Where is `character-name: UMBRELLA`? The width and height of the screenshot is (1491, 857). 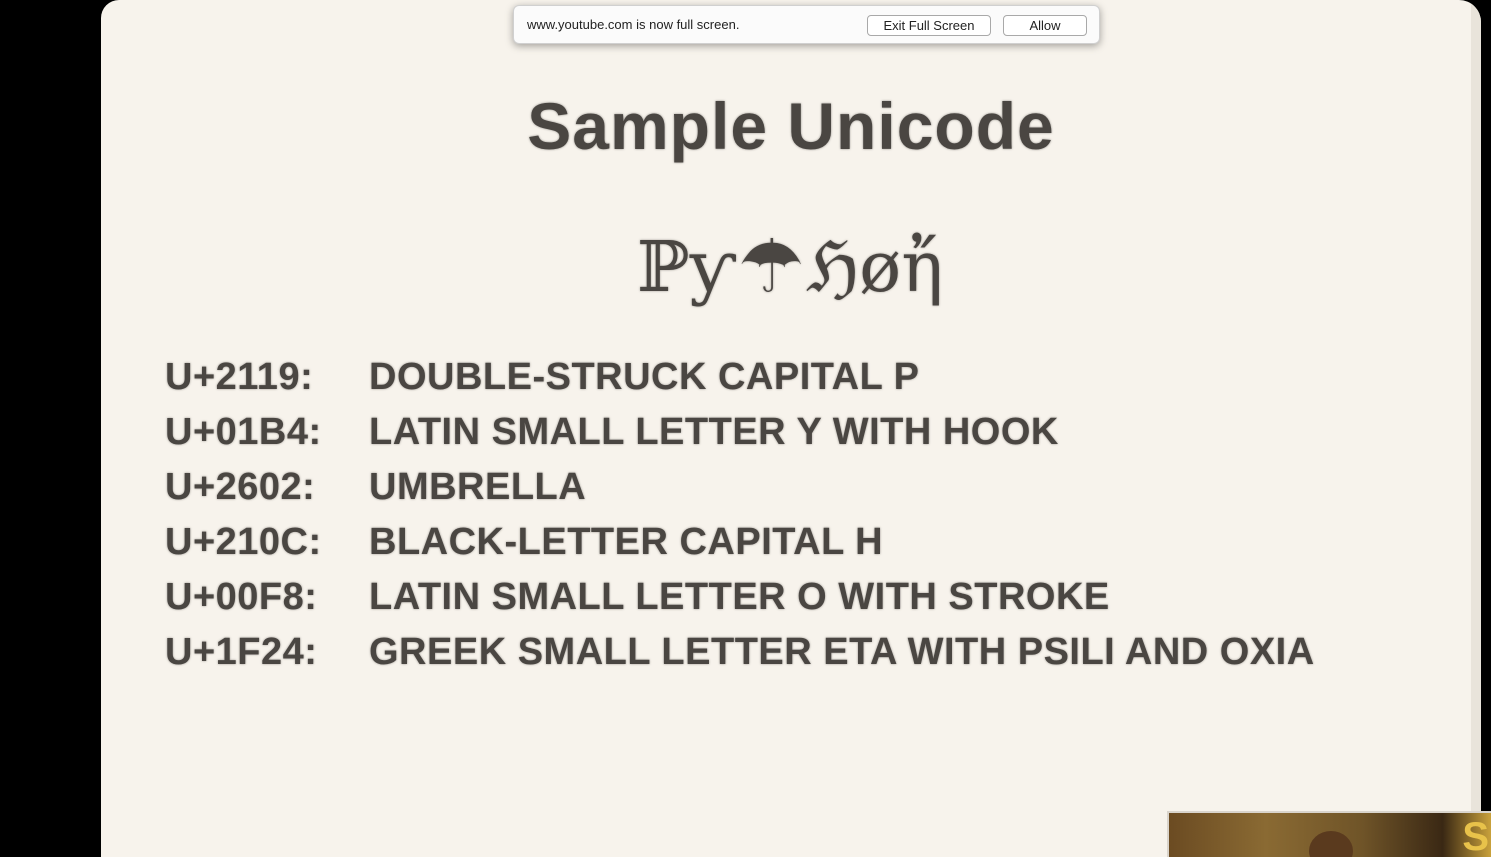 character-name: UMBRELLA is located at coordinates (478, 487).